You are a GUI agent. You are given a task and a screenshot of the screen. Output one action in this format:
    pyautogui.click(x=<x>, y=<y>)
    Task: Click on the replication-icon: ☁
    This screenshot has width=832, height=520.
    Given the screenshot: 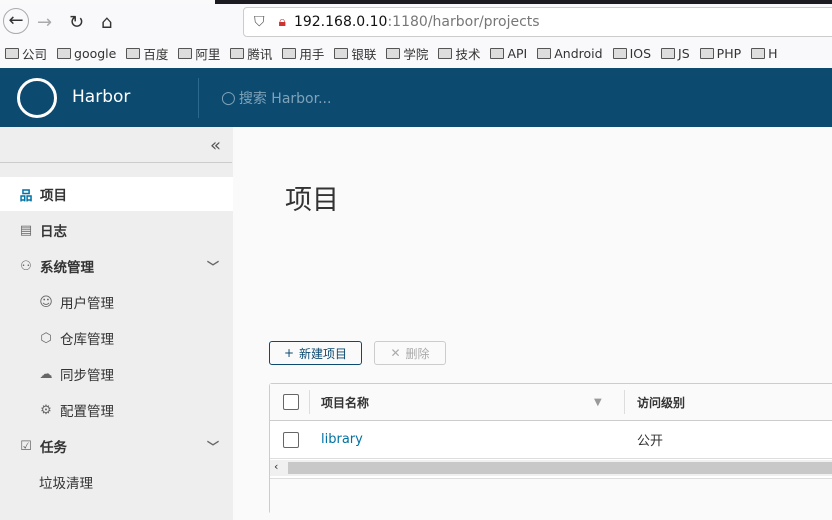 What is the action you would take?
    pyautogui.click(x=46, y=374)
    